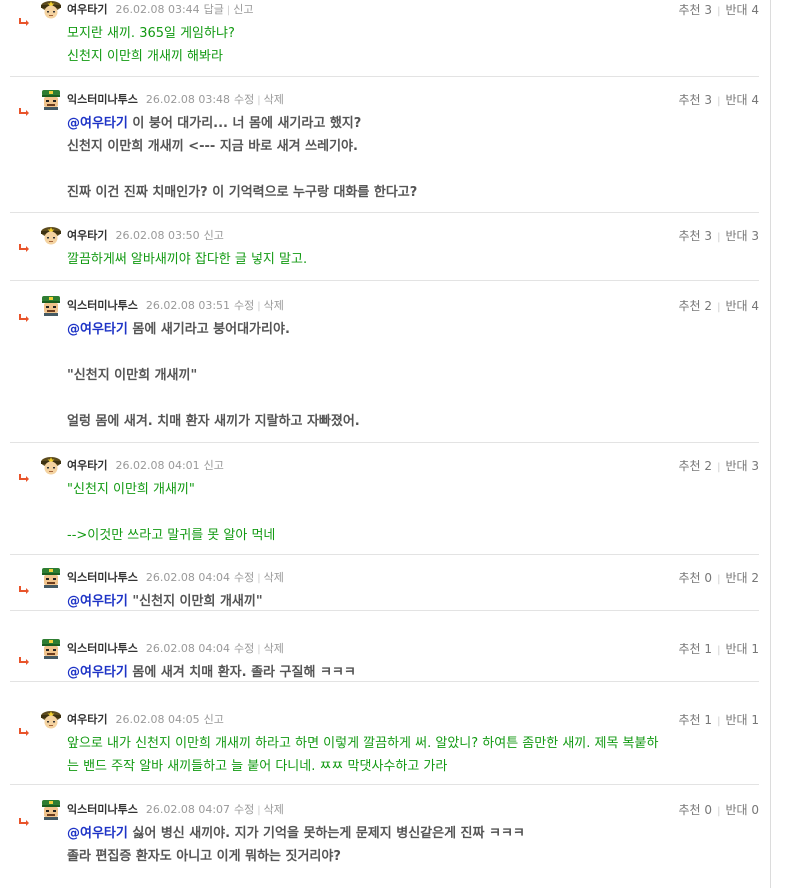 The height and width of the screenshot is (888, 804). I want to click on vote-counts: 추천 0 | 반대 0, so click(719, 811).